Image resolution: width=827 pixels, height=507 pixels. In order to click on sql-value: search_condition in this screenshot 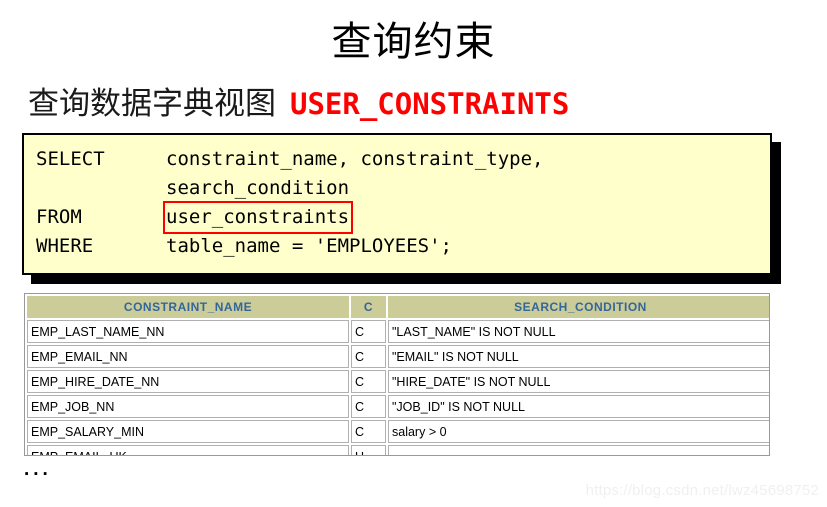, I will do `click(258, 188)`.